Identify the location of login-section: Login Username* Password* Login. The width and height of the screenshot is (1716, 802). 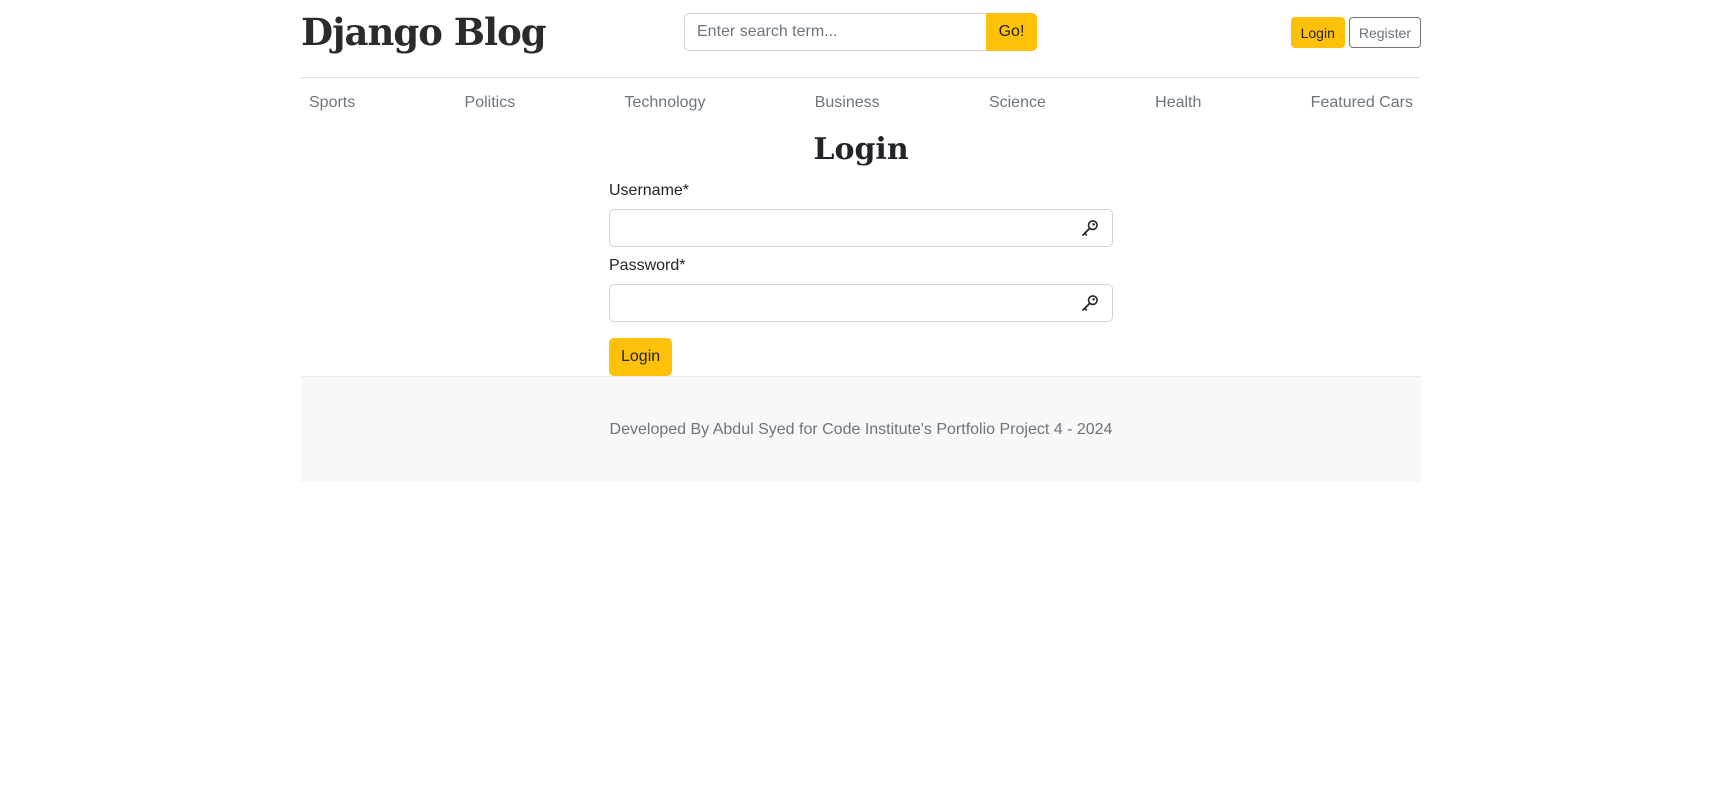
(861, 252).